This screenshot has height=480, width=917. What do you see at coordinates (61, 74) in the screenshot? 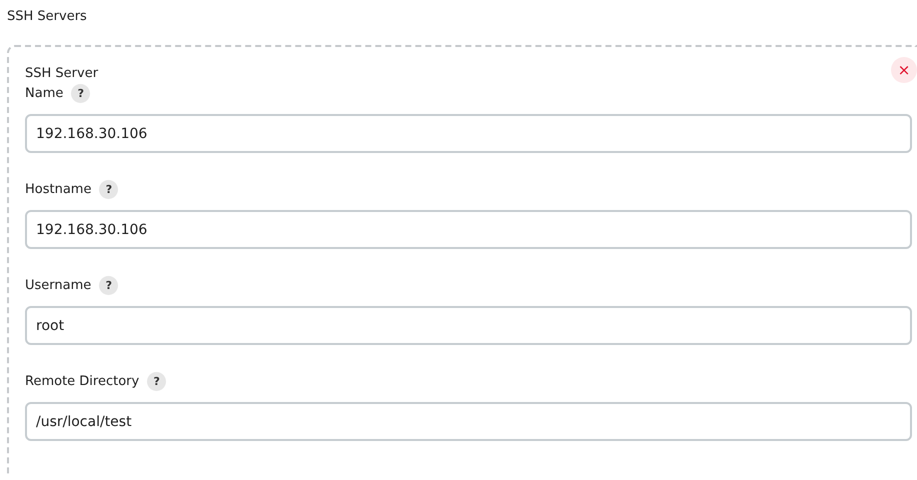
I see `server-title: SSH Server` at bounding box center [61, 74].